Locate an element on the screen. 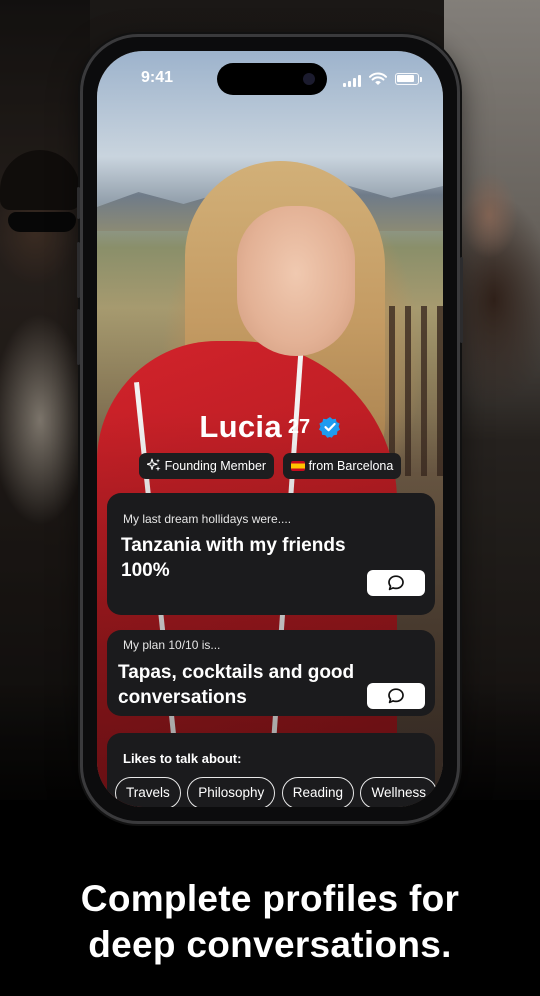 The width and height of the screenshot is (540, 996). face is located at coordinates (296, 281).